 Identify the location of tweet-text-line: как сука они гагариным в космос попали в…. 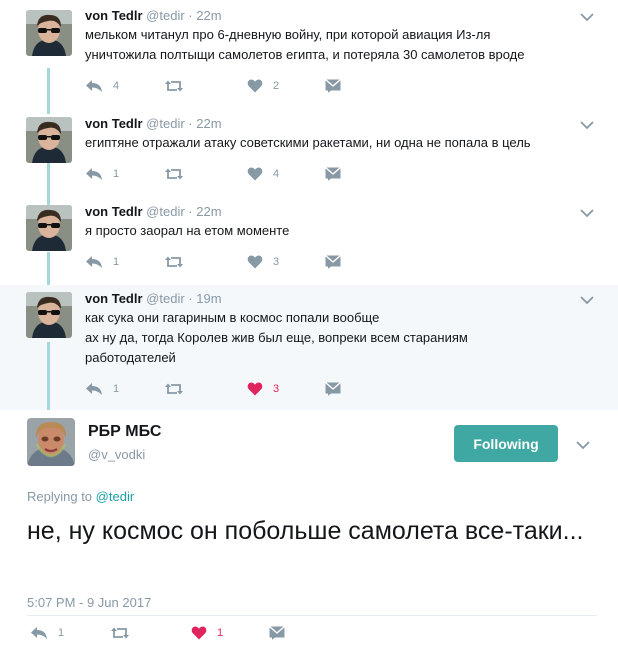
(232, 317).